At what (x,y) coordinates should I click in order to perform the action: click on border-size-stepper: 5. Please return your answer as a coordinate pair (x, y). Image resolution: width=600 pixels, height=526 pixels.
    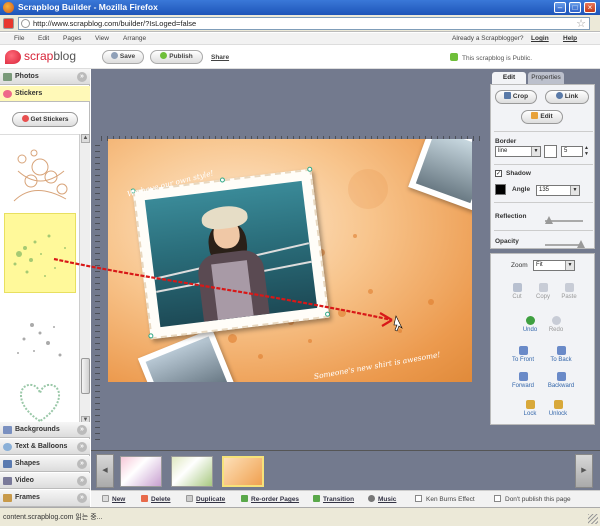
    Looking at the image, I should click on (572, 151).